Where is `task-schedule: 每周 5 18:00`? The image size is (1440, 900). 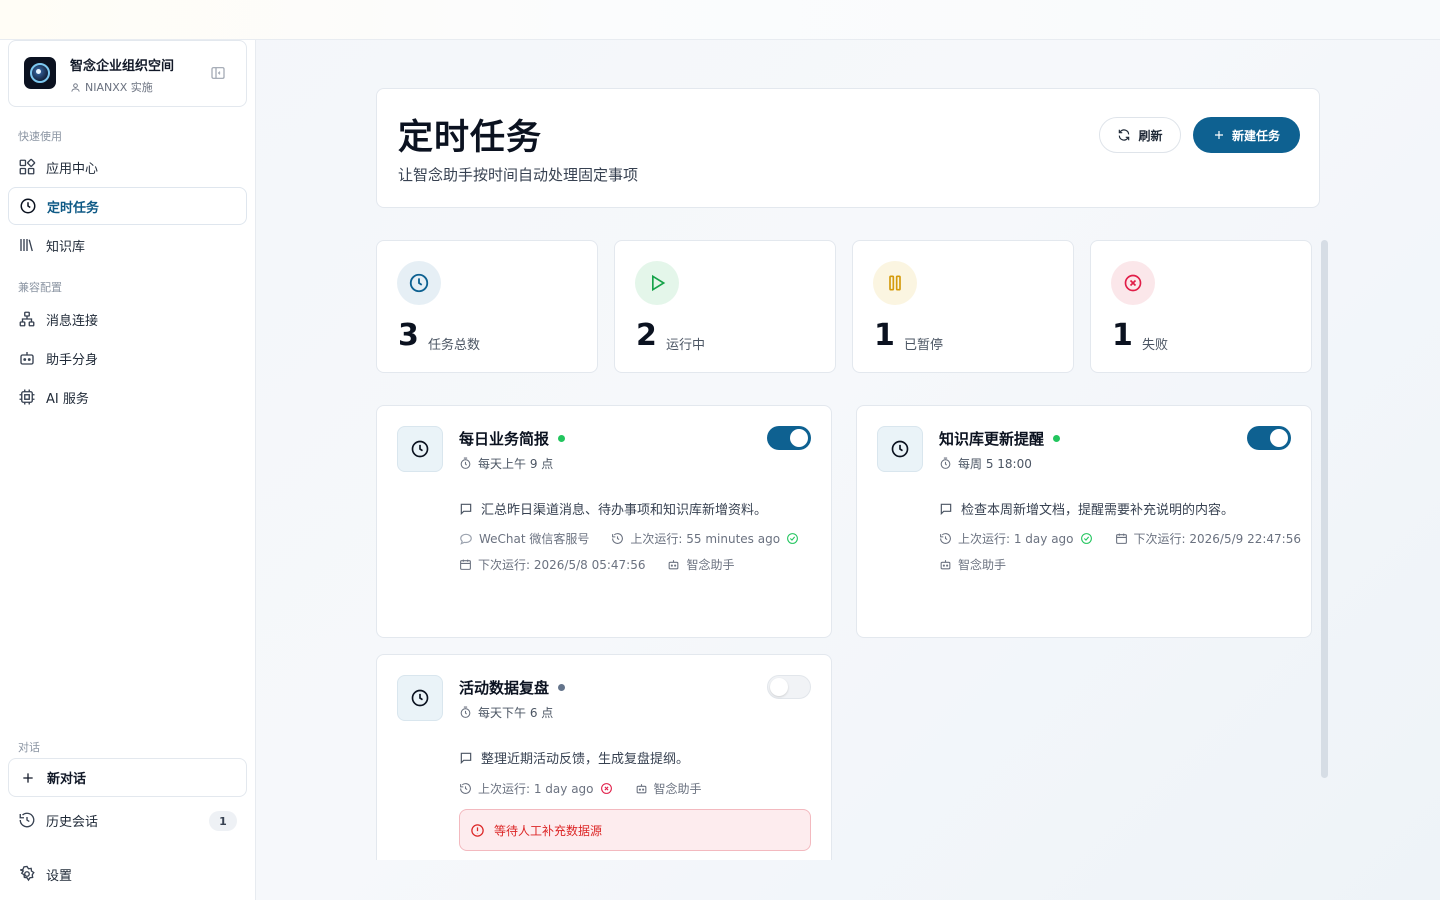 task-schedule: 每周 5 18:00 is located at coordinates (985, 463).